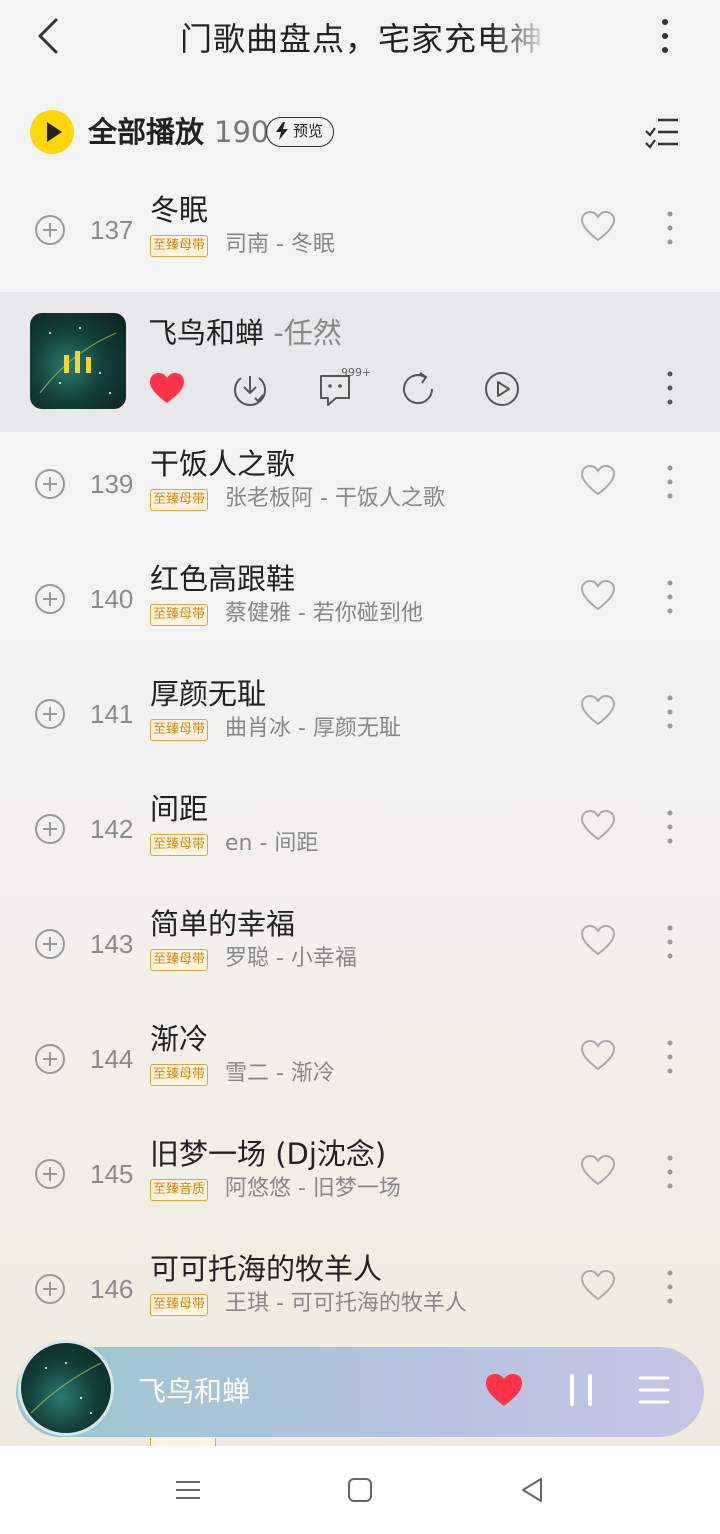  I want to click on video-play-icon, so click(502, 389).